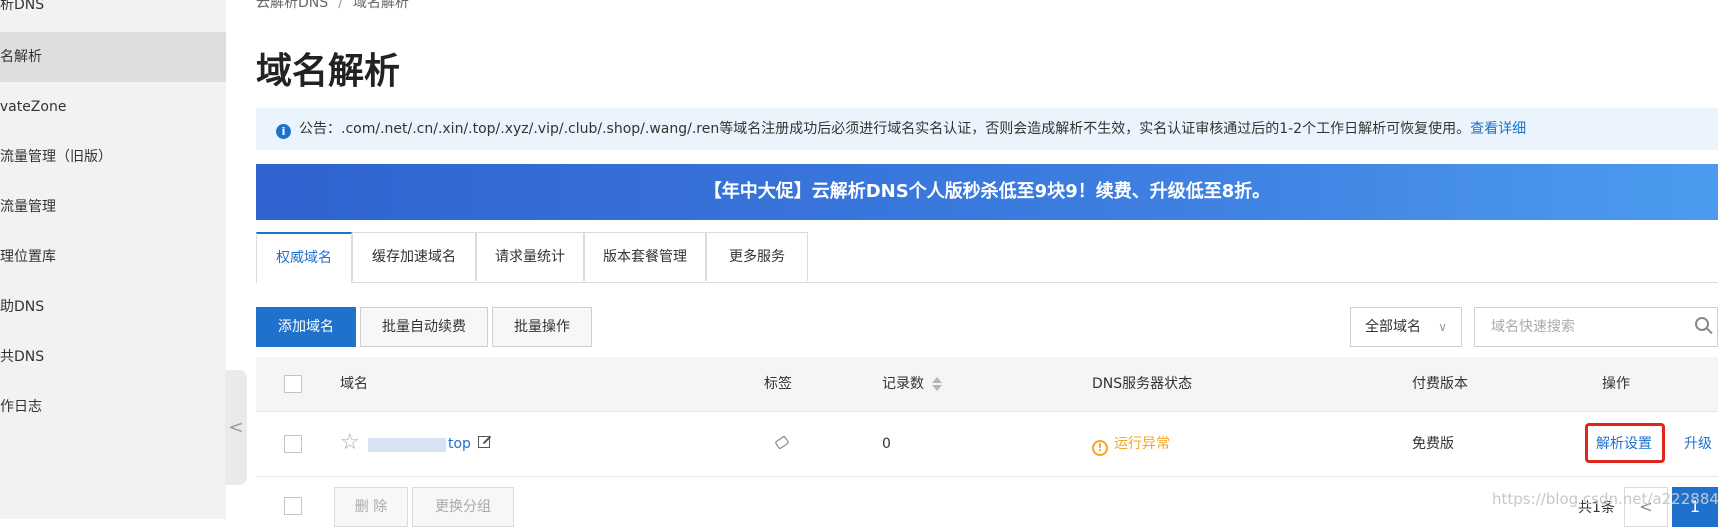  What do you see at coordinates (328, 71) in the screenshot?
I see `page-title: 域名解析` at bounding box center [328, 71].